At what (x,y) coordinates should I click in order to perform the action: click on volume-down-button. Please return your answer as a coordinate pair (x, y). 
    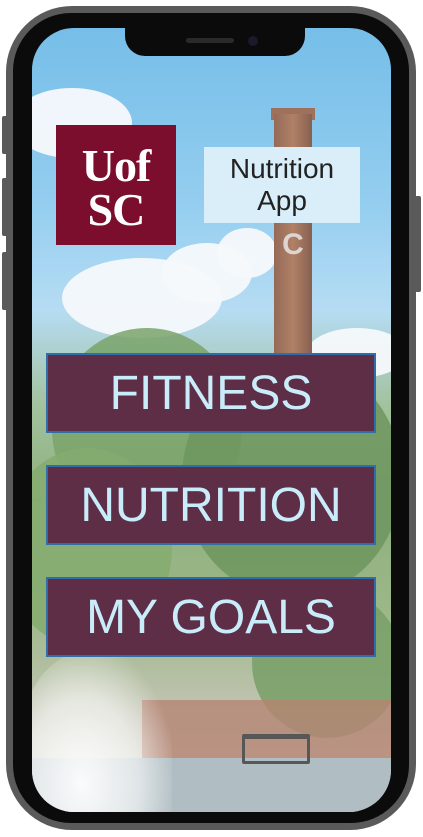
    Looking at the image, I should click on (5, 281).